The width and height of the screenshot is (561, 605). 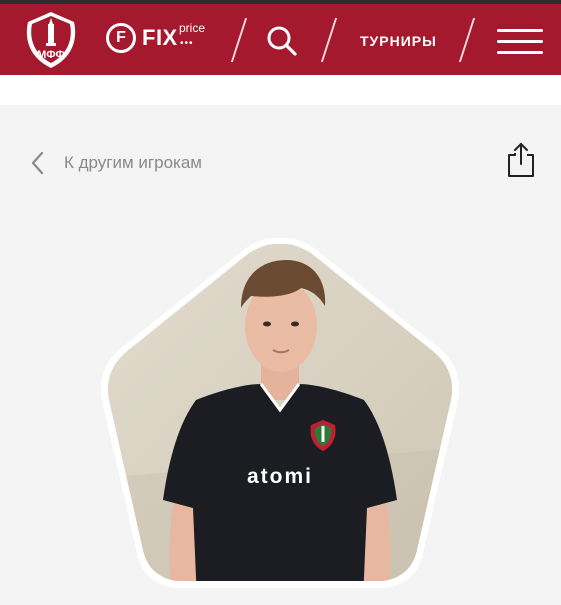 I want to click on player-shirt, so click(x=280, y=482).